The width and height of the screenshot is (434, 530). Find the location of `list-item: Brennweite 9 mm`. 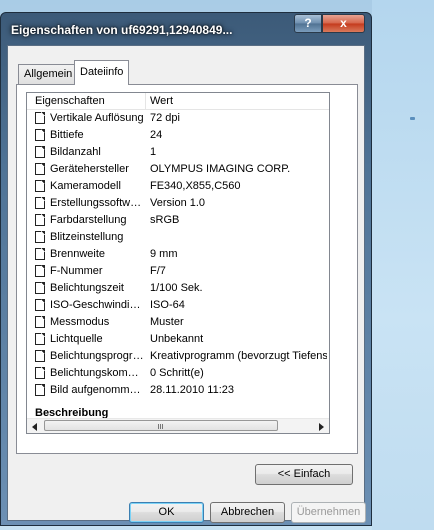

list-item: Brennweite 9 mm is located at coordinates (178, 254).